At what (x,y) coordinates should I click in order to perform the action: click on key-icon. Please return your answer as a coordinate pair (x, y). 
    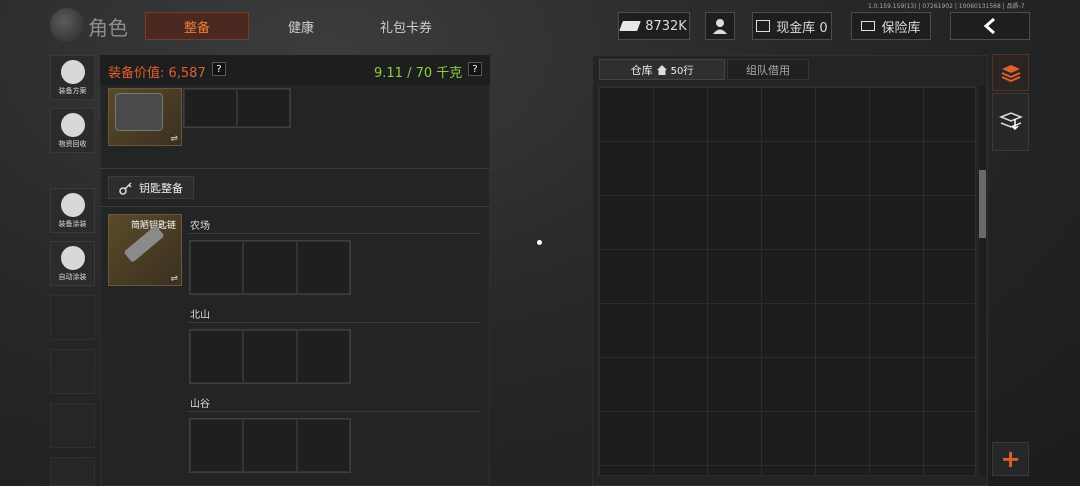
    Looking at the image, I should click on (125, 188).